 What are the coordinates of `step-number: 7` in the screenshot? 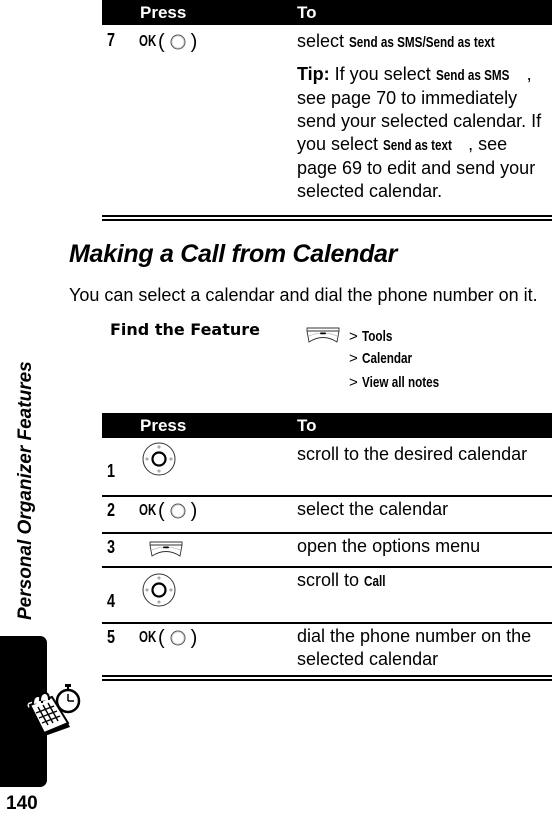 It's located at (111, 40).